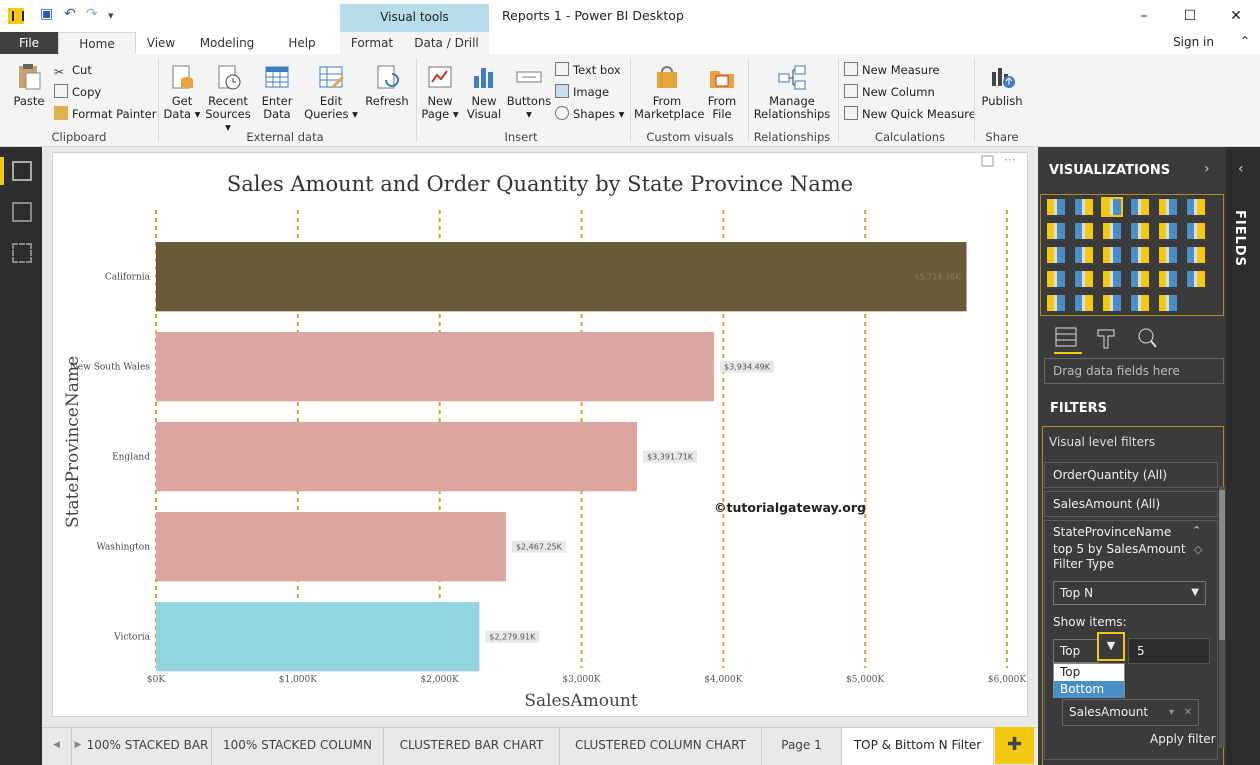  Describe the element at coordinates (78, 746) in the screenshot. I see `next-page-arrow: ▶` at that location.